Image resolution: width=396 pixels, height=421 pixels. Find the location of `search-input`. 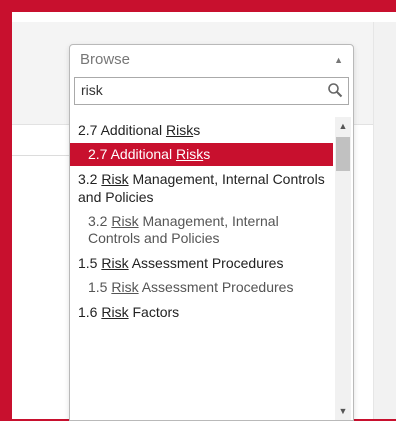

search-input is located at coordinates (211, 90).